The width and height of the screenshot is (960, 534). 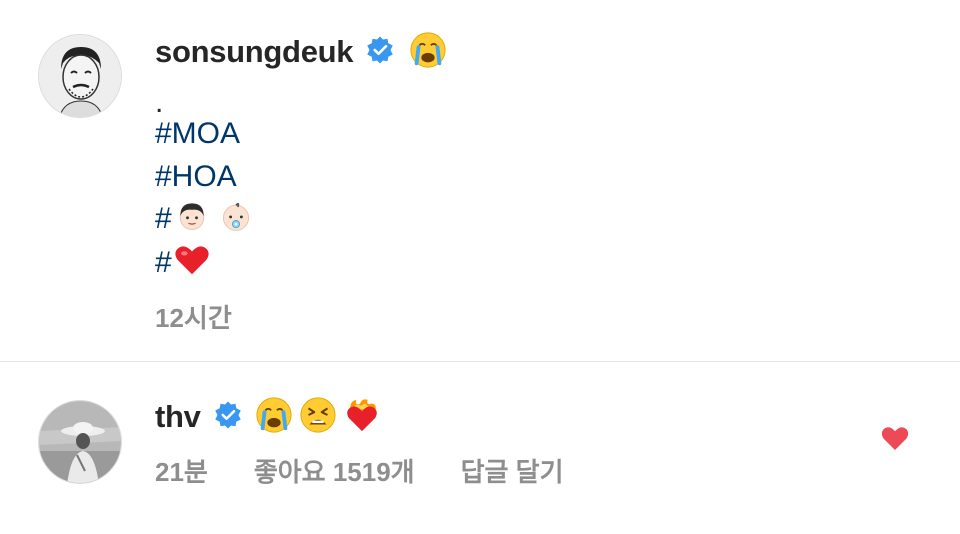 I want to click on comment-header: thv, so click(x=268, y=417).